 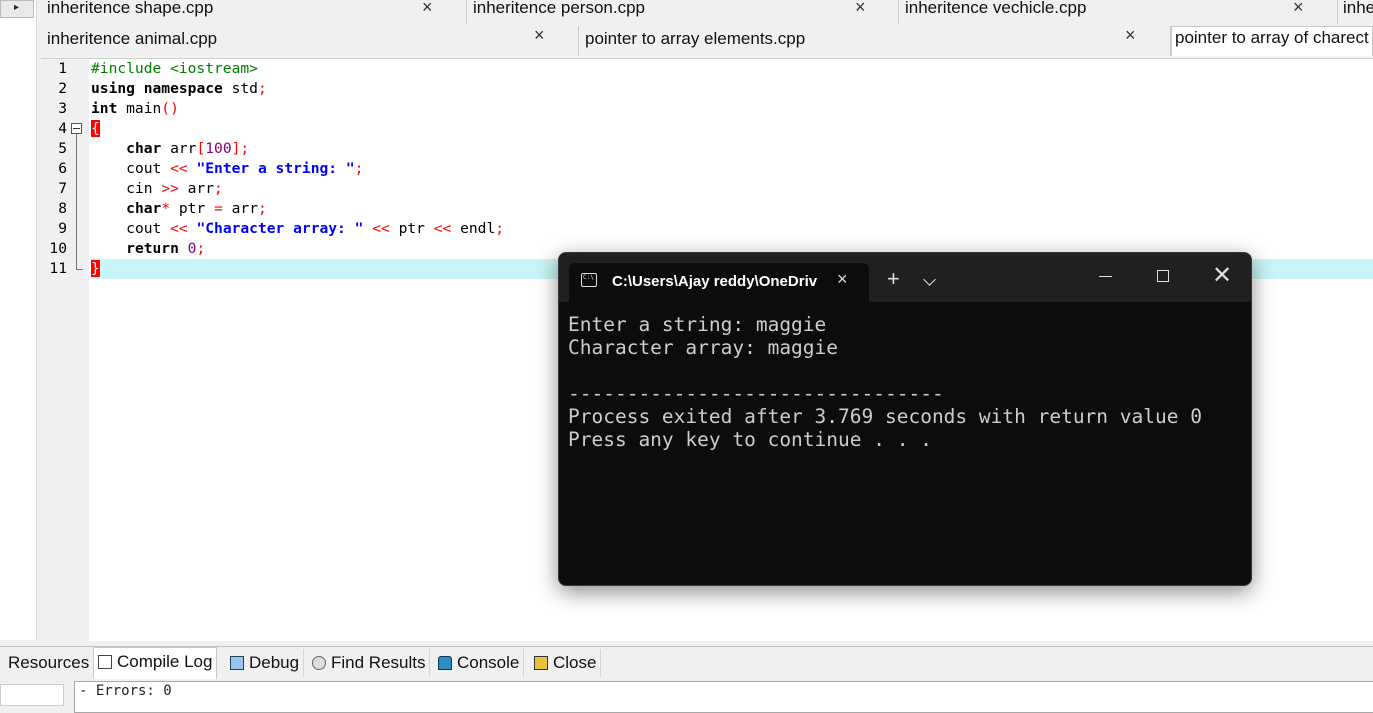 What do you see at coordinates (240, 88) in the screenshot?
I see `identifier: std` at bounding box center [240, 88].